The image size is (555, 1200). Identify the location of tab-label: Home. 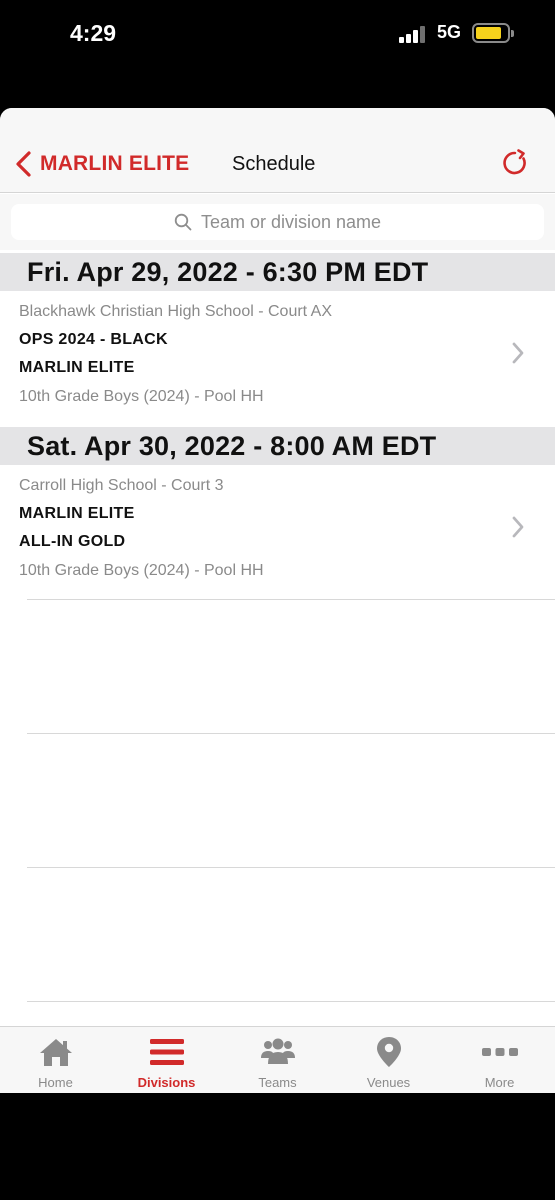
(55, 1082).